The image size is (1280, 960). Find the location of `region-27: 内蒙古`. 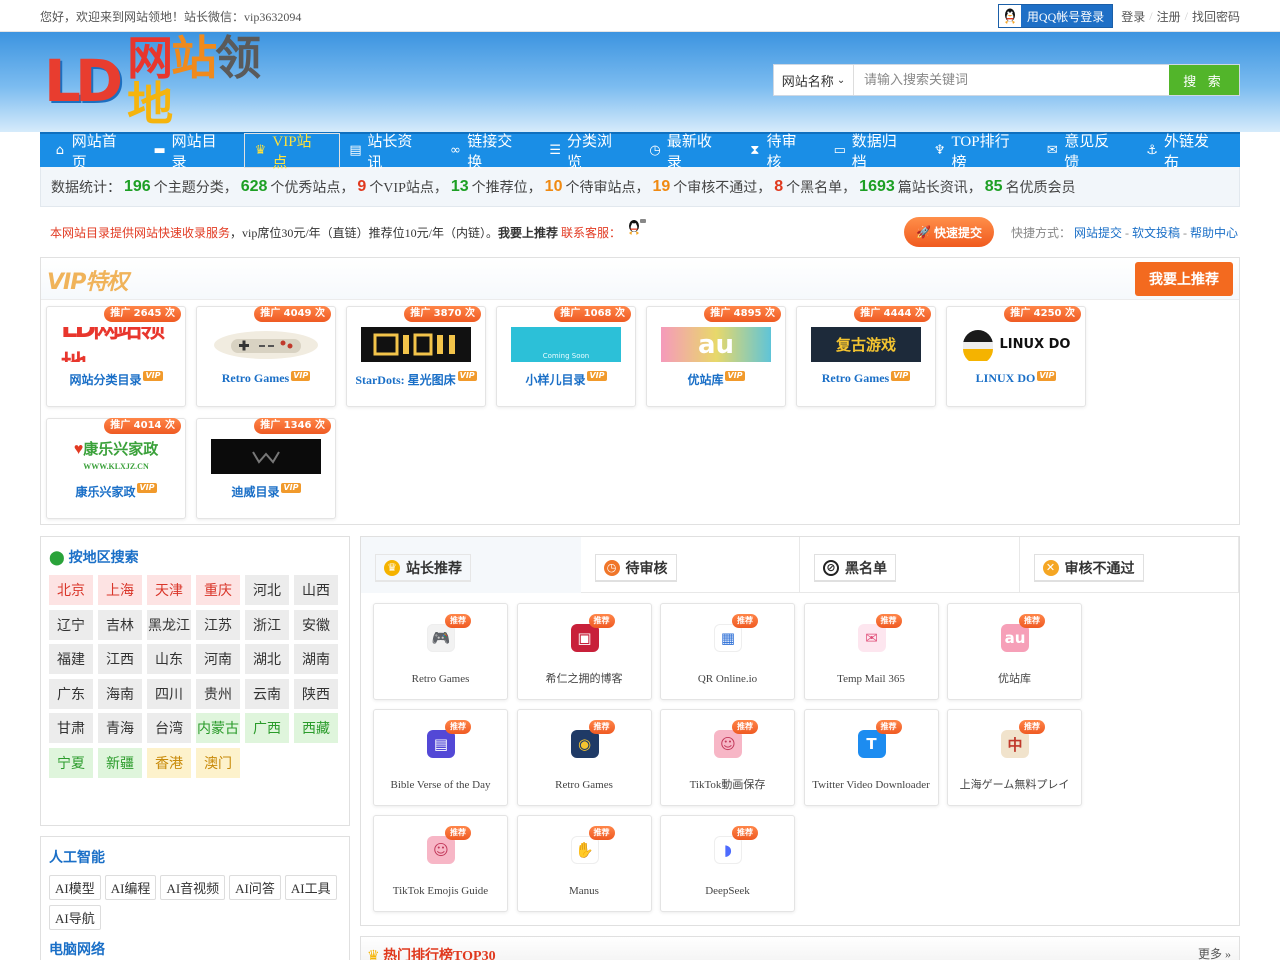

region-27: 内蒙古 is located at coordinates (218, 728).